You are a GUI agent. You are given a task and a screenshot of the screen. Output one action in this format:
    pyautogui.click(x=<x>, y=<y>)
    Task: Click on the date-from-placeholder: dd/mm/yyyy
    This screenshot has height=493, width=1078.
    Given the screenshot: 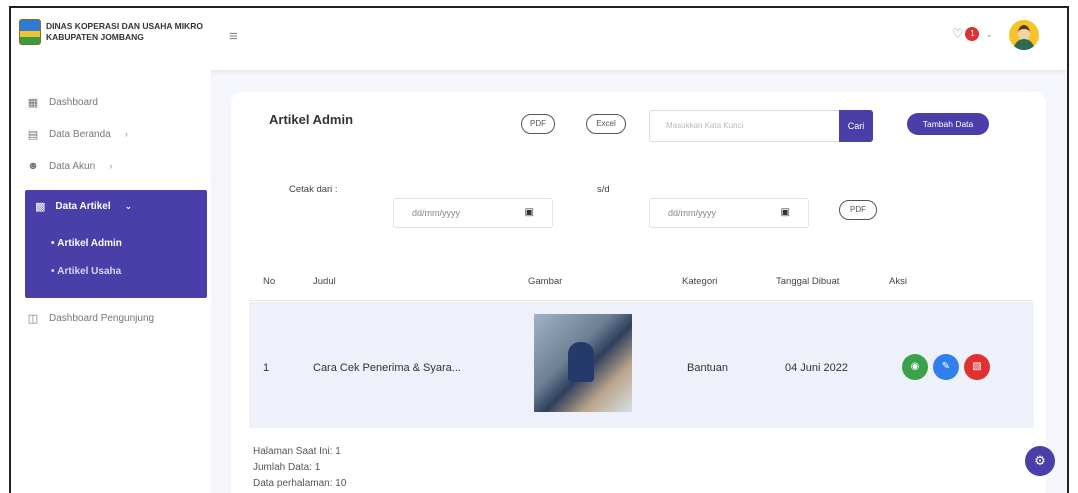 What is the action you would take?
    pyautogui.click(x=436, y=213)
    